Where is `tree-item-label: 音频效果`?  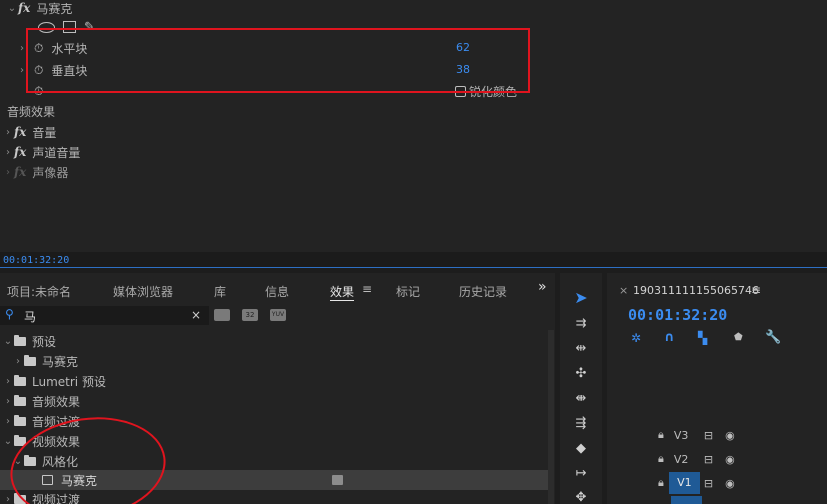 tree-item-label: 音频效果 is located at coordinates (56, 401).